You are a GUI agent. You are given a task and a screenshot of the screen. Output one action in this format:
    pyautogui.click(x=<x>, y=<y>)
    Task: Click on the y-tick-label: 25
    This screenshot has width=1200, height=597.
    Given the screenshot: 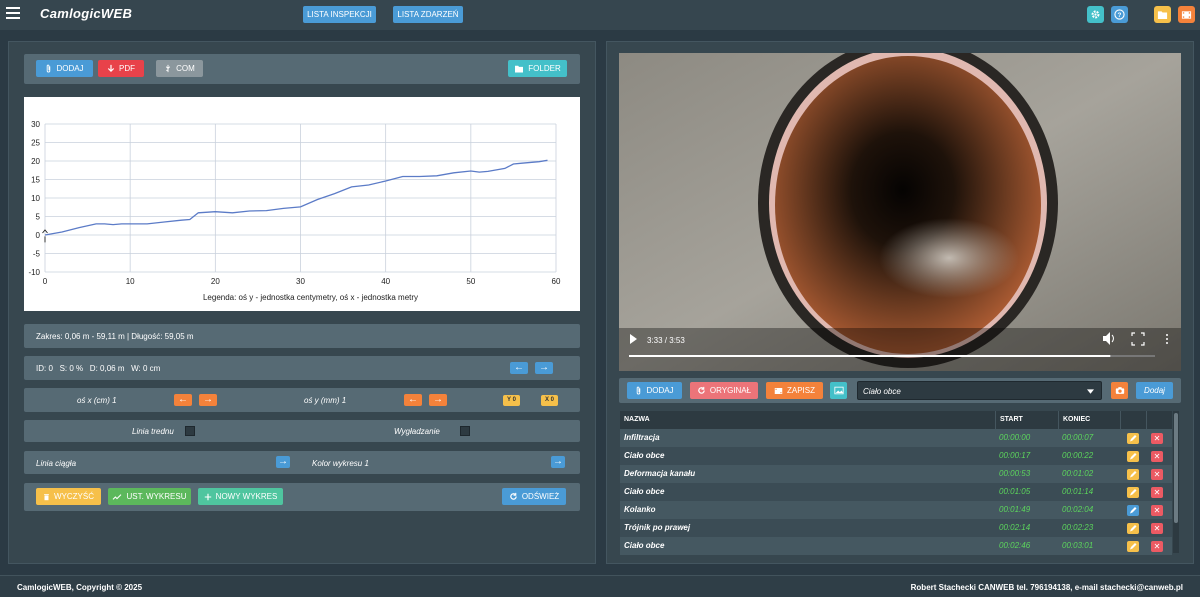 What is the action you would take?
    pyautogui.click(x=35, y=143)
    